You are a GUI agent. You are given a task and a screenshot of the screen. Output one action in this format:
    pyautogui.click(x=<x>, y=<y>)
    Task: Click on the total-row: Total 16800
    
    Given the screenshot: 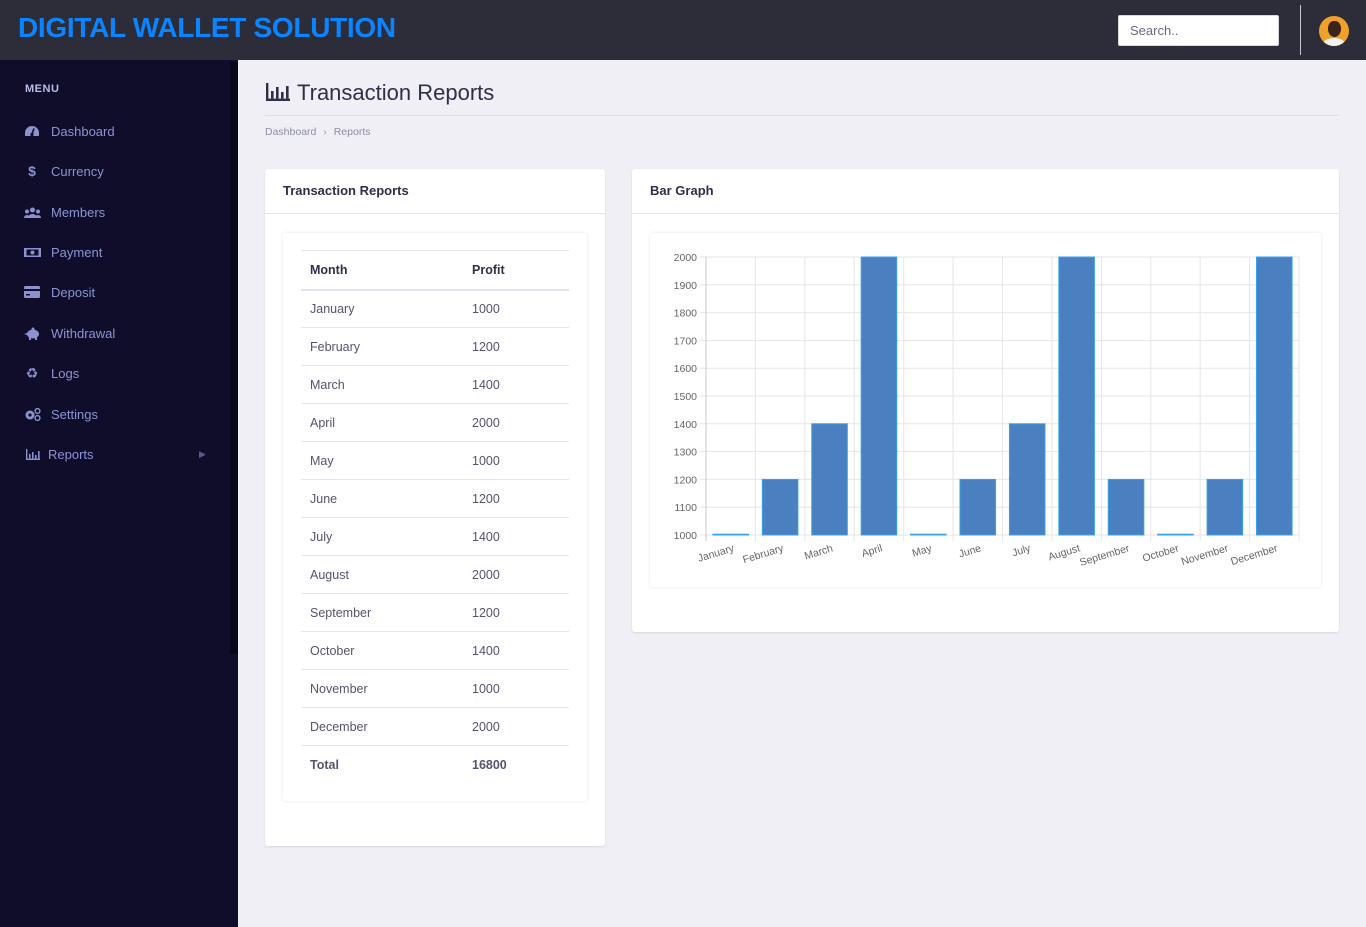 What is the action you would take?
    pyautogui.click(x=435, y=765)
    